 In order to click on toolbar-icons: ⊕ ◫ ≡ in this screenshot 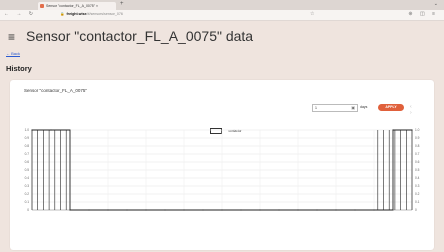, I will do `click(423, 14)`.